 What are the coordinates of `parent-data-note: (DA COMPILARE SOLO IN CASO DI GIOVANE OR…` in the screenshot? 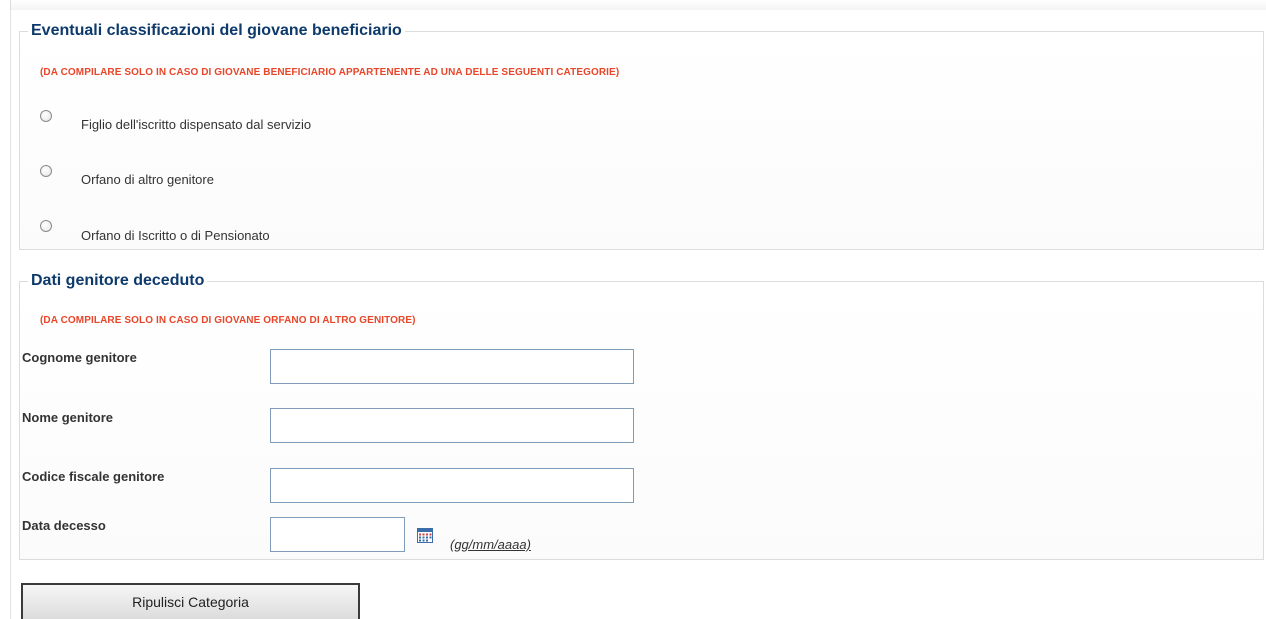 It's located at (228, 320).